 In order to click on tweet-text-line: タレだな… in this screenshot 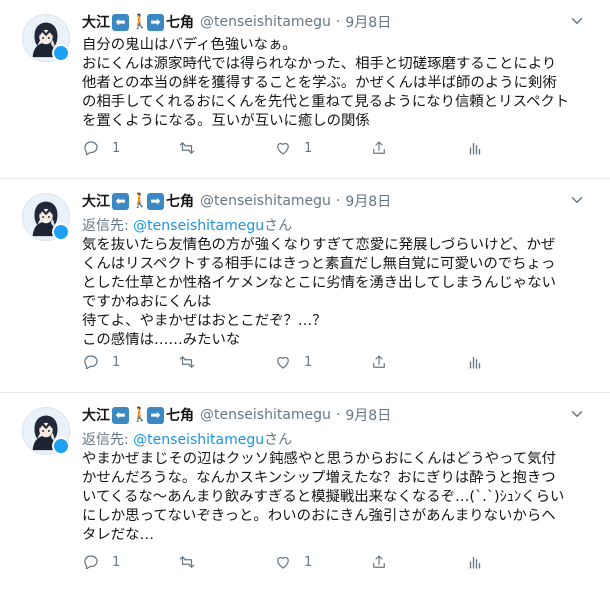, I will do `click(118, 535)`.